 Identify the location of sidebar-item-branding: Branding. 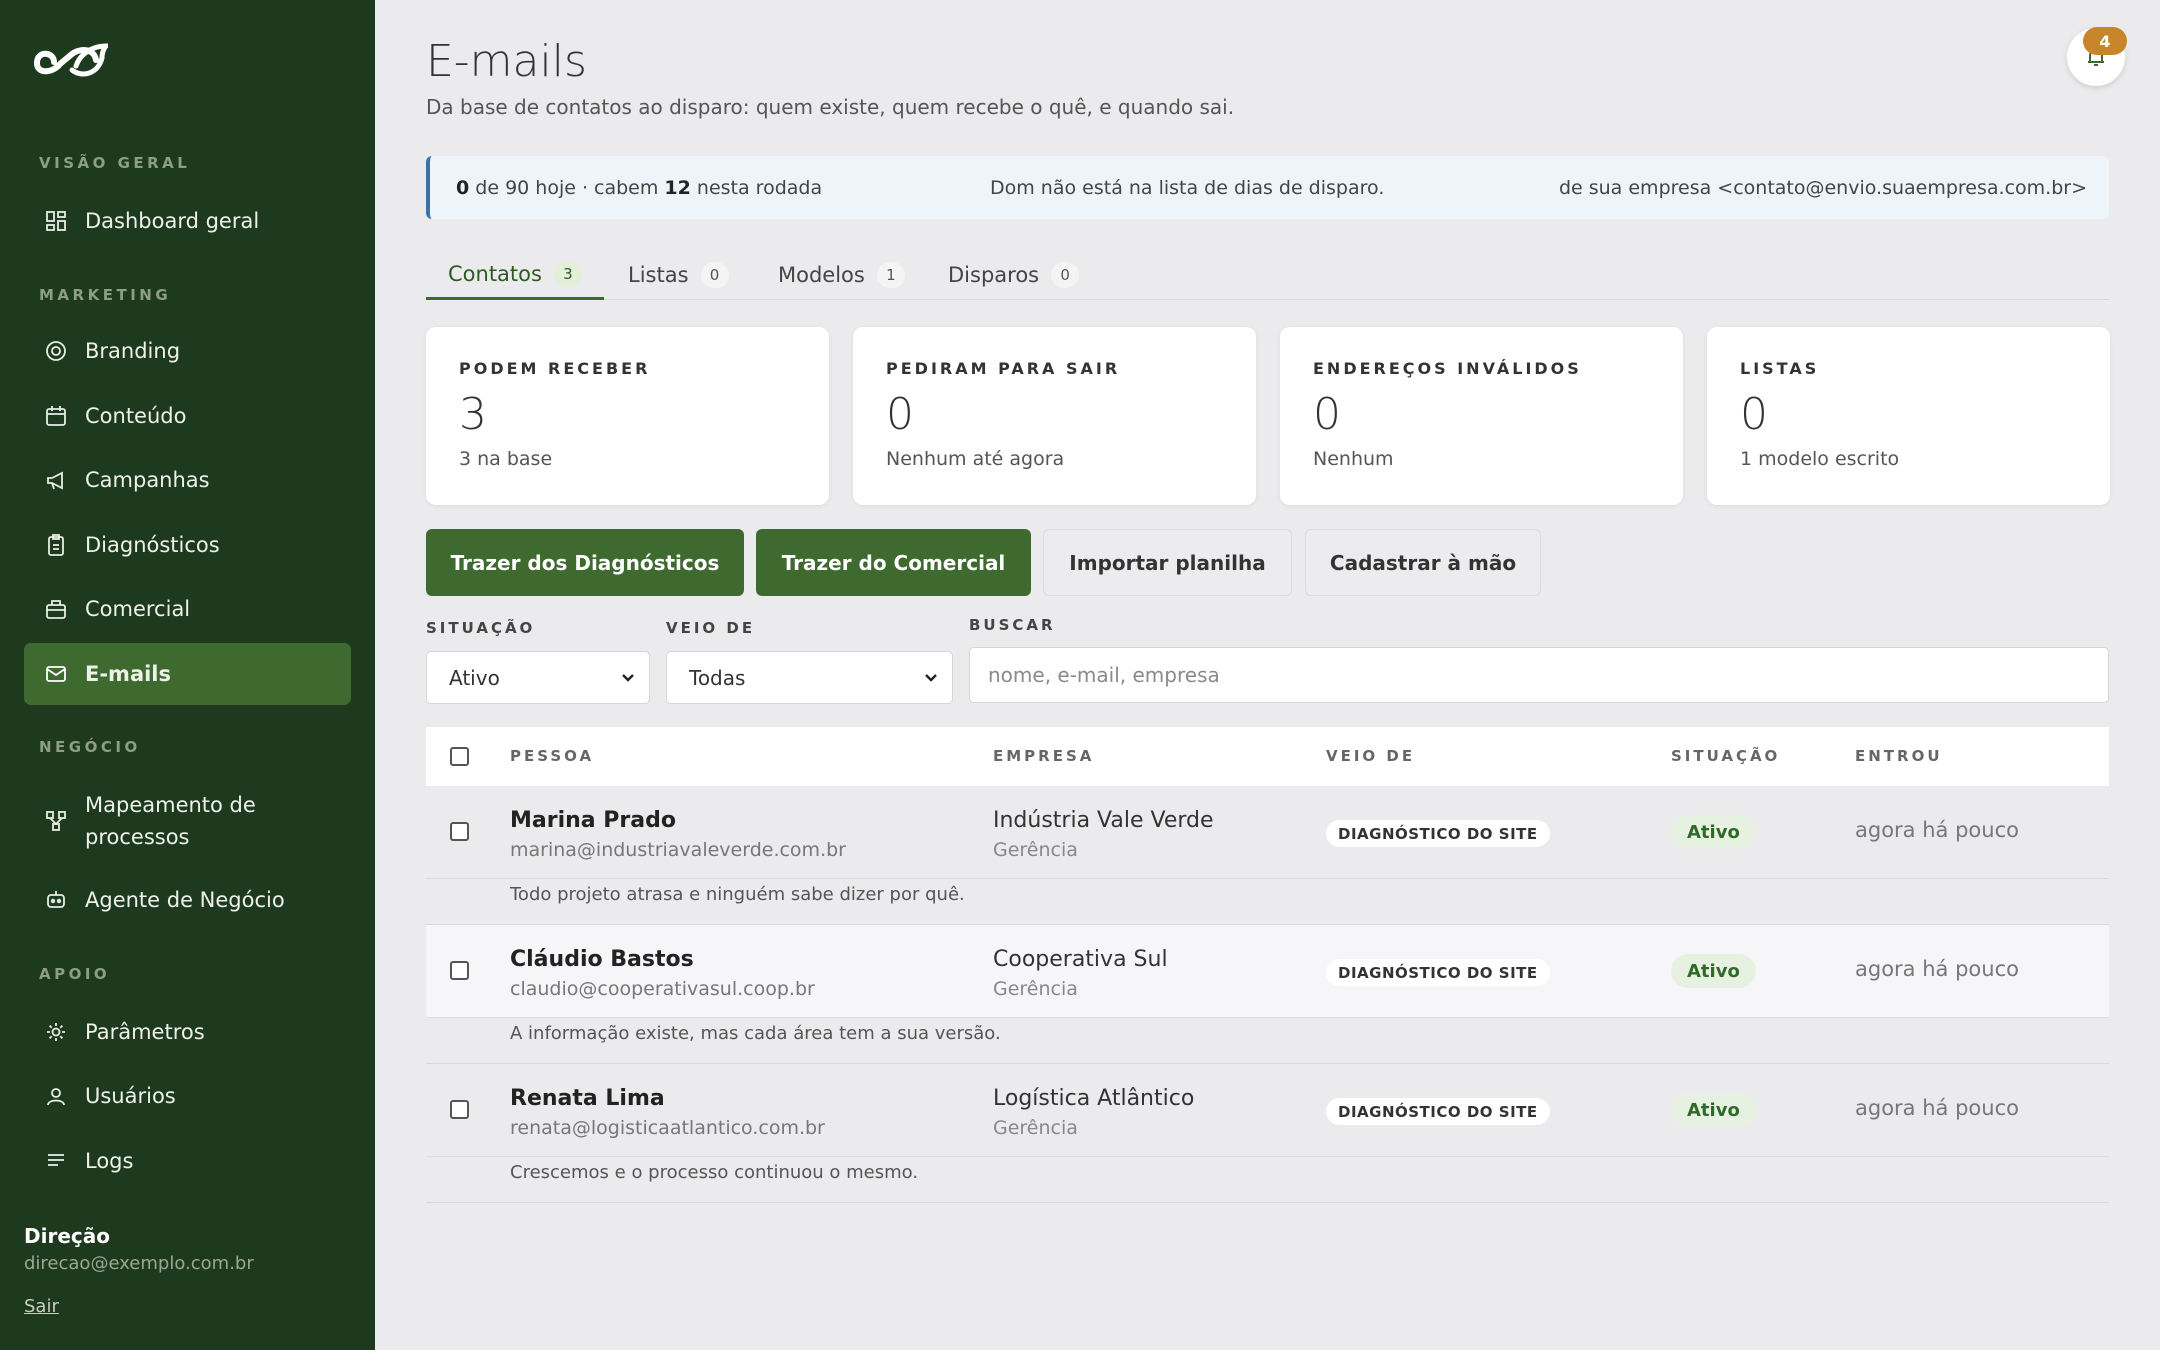
(187, 351).